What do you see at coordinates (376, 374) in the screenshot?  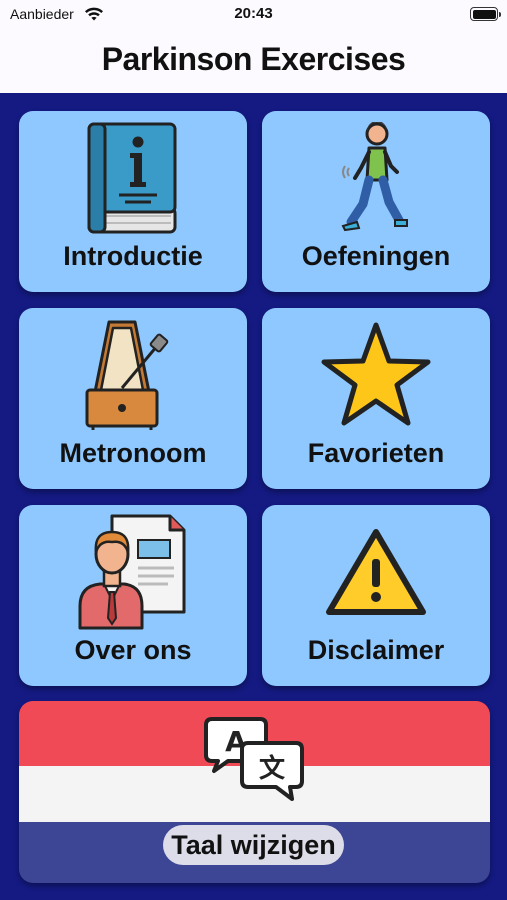 I see `star-icon` at bounding box center [376, 374].